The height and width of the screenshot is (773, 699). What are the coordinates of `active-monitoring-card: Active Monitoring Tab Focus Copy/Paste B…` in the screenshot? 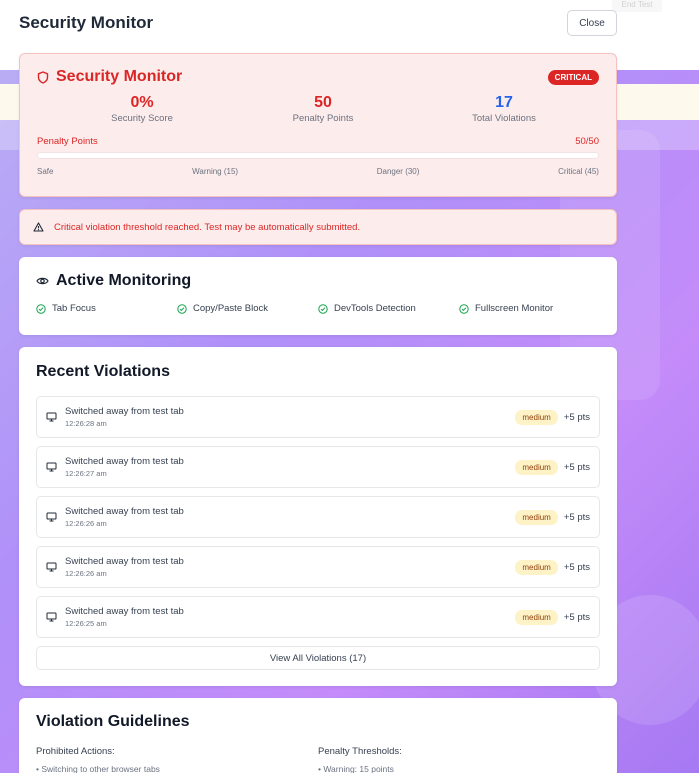 It's located at (318, 296).